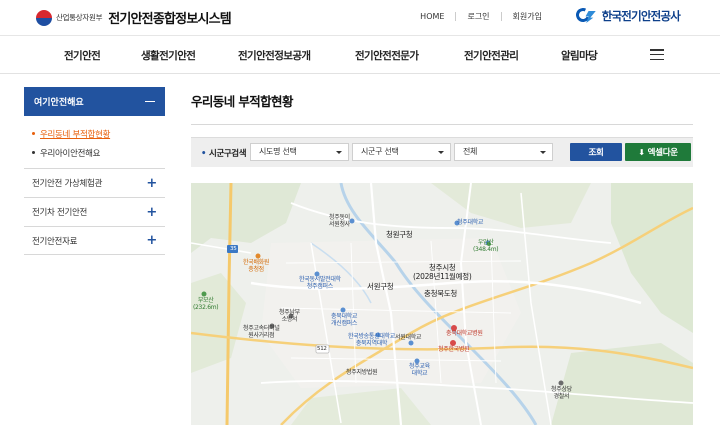 The image size is (720, 425). What do you see at coordinates (322, 349) in the screenshot?
I see `route-number: 512` at bounding box center [322, 349].